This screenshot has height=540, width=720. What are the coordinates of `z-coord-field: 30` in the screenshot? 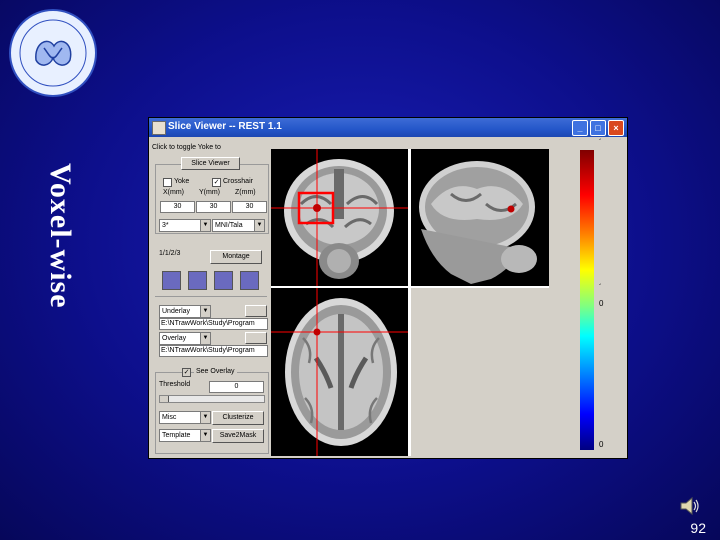 It's located at (249, 207).